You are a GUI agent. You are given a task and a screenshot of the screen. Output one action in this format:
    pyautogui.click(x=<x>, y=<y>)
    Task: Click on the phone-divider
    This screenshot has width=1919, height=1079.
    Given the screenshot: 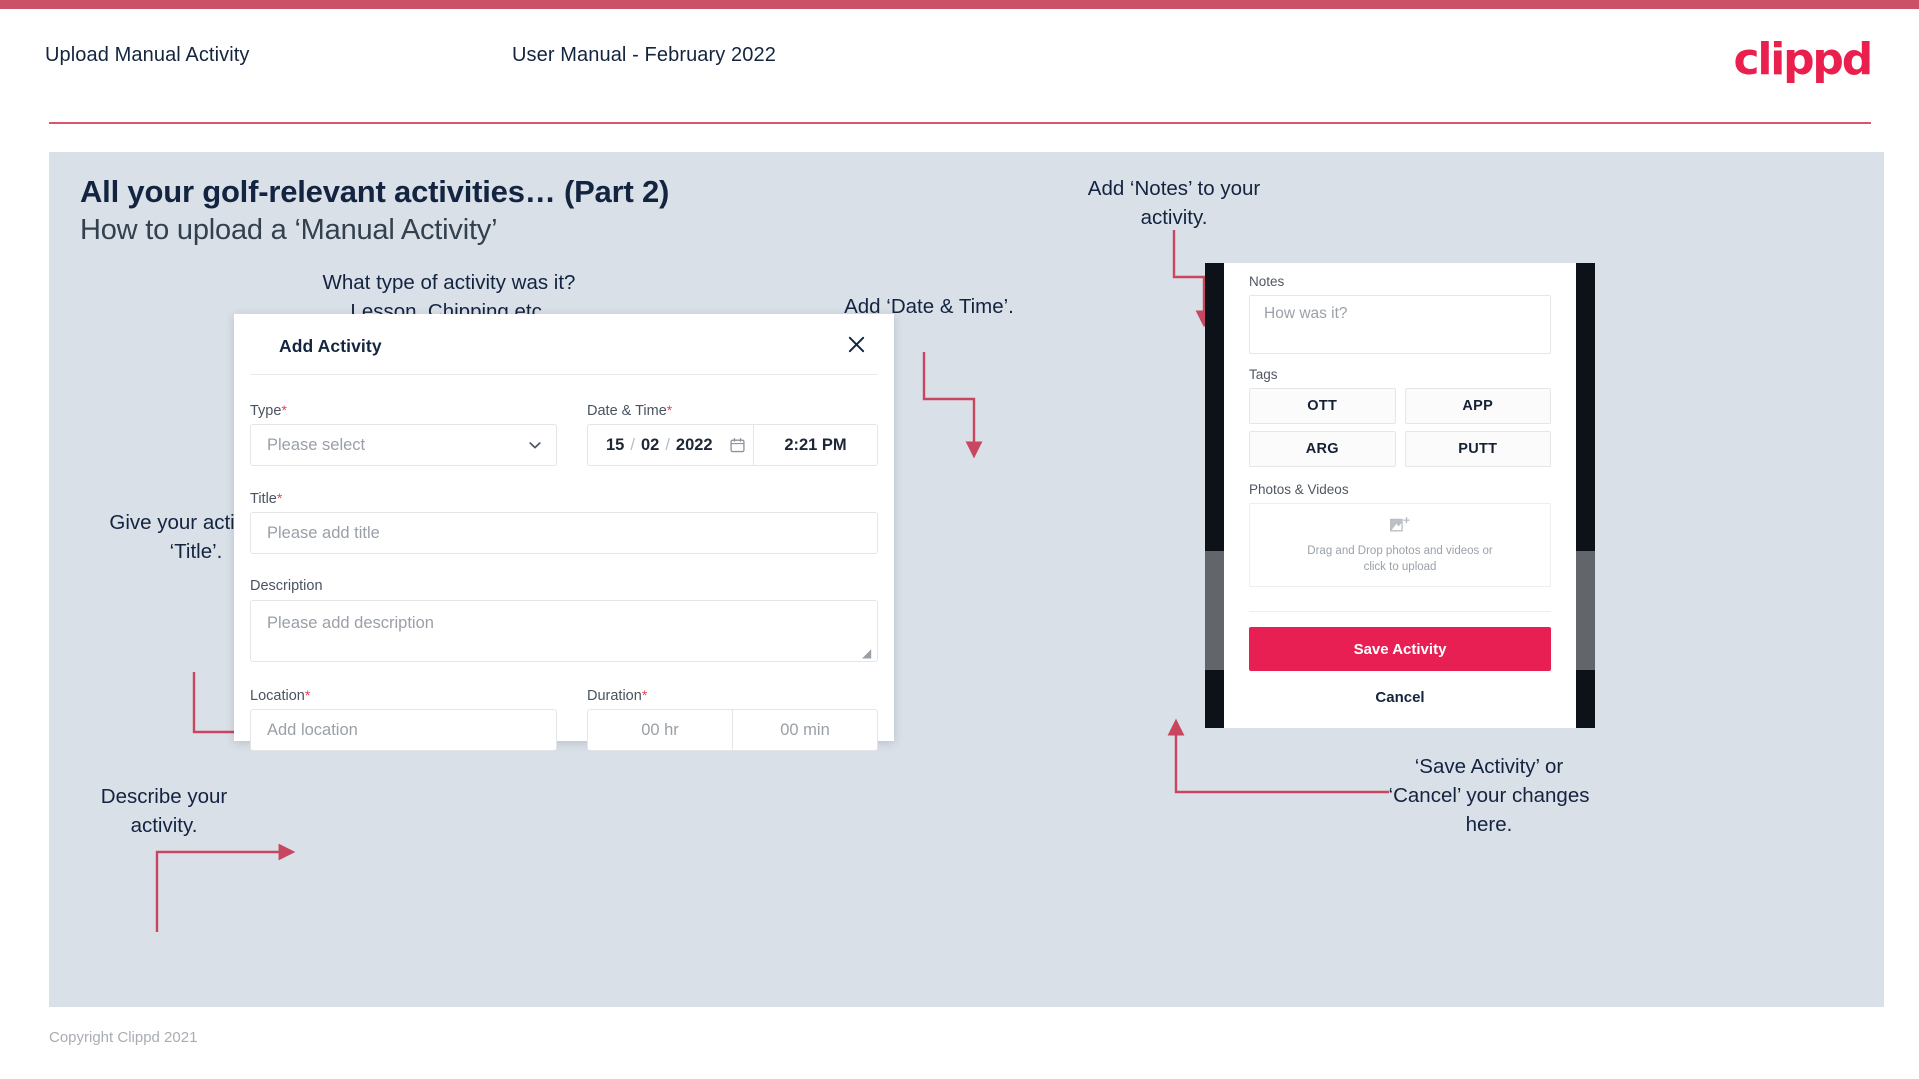 What is the action you would take?
    pyautogui.click(x=1400, y=611)
    